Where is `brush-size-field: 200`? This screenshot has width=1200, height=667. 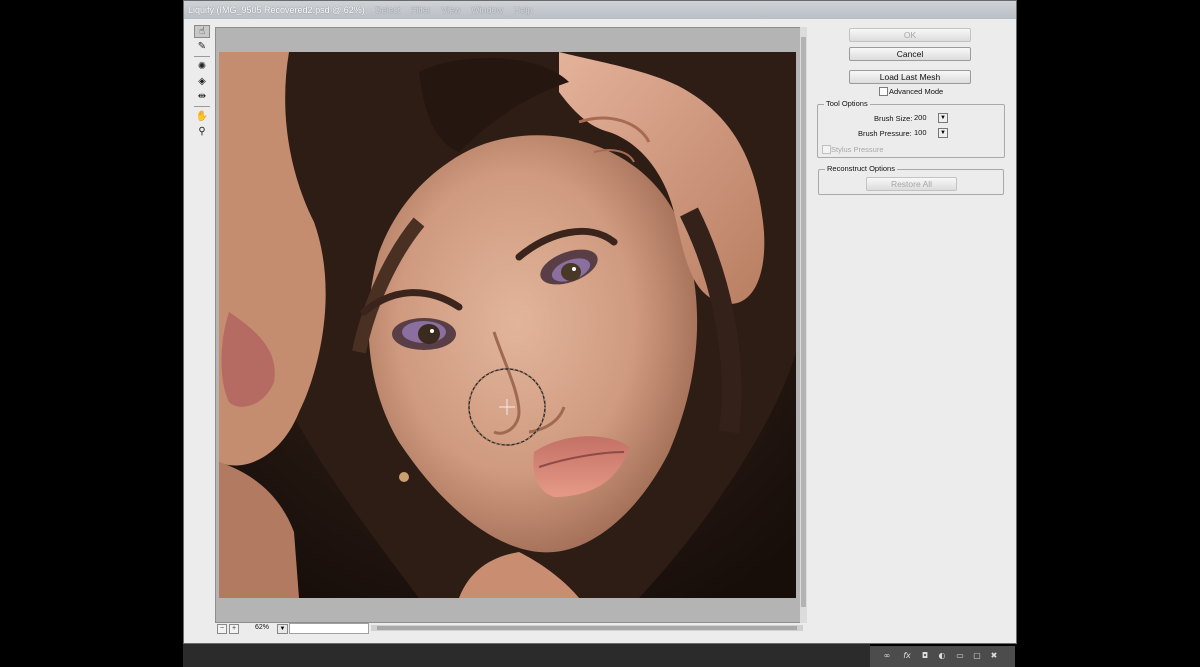 brush-size-field: 200 is located at coordinates (926, 118).